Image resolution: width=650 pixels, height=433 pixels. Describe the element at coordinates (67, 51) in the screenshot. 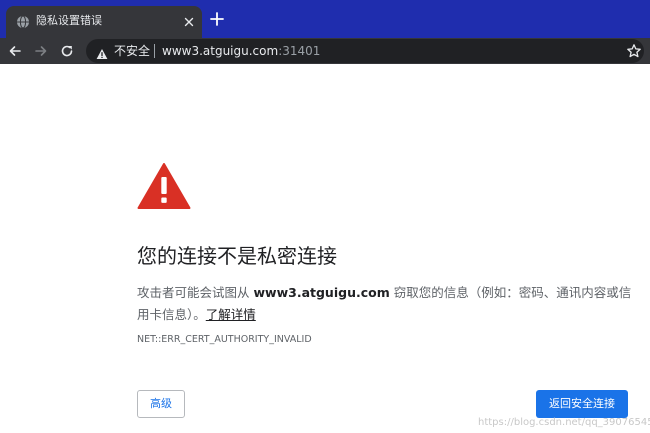

I see `reload-icon` at that location.